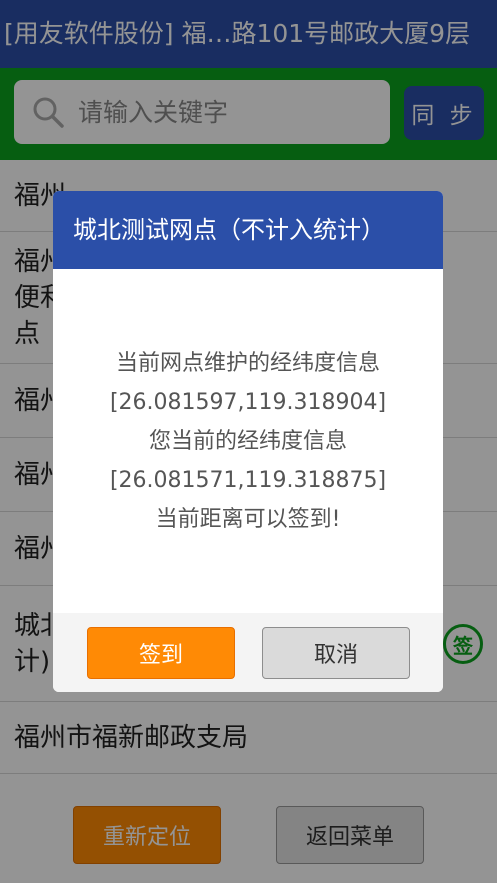  Describe the element at coordinates (248, 230) in the screenshot. I see `dialog-title: 城北测试网点（不计入统计）` at that location.